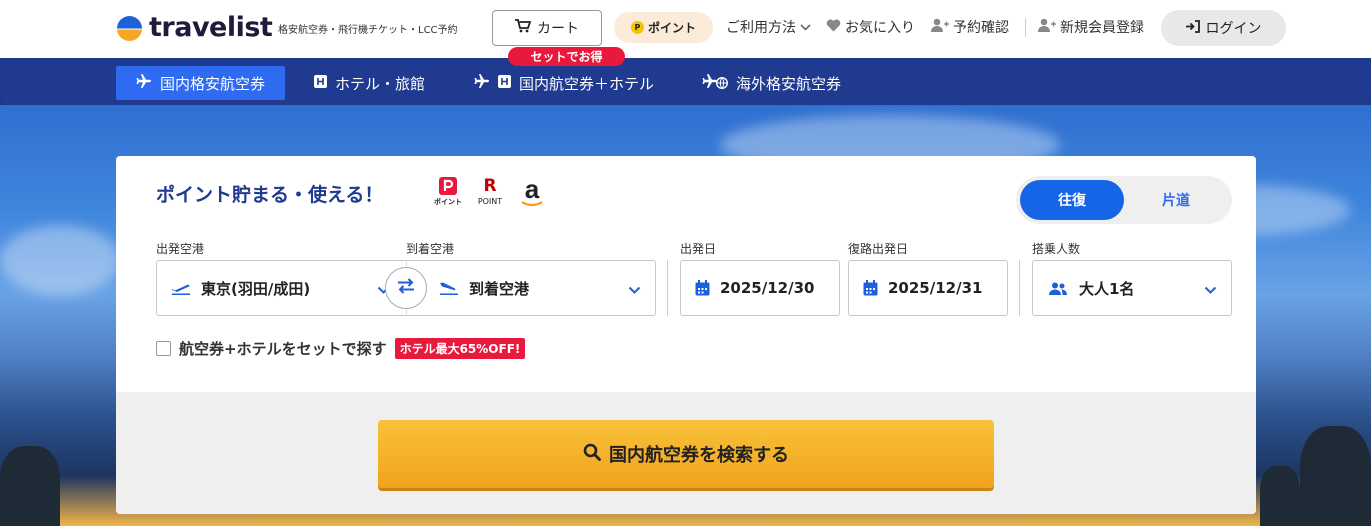  Describe the element at coordinates (699, 455) in the screenshot. I see `search-flights-label: 国内航空券を検索する` at that location.